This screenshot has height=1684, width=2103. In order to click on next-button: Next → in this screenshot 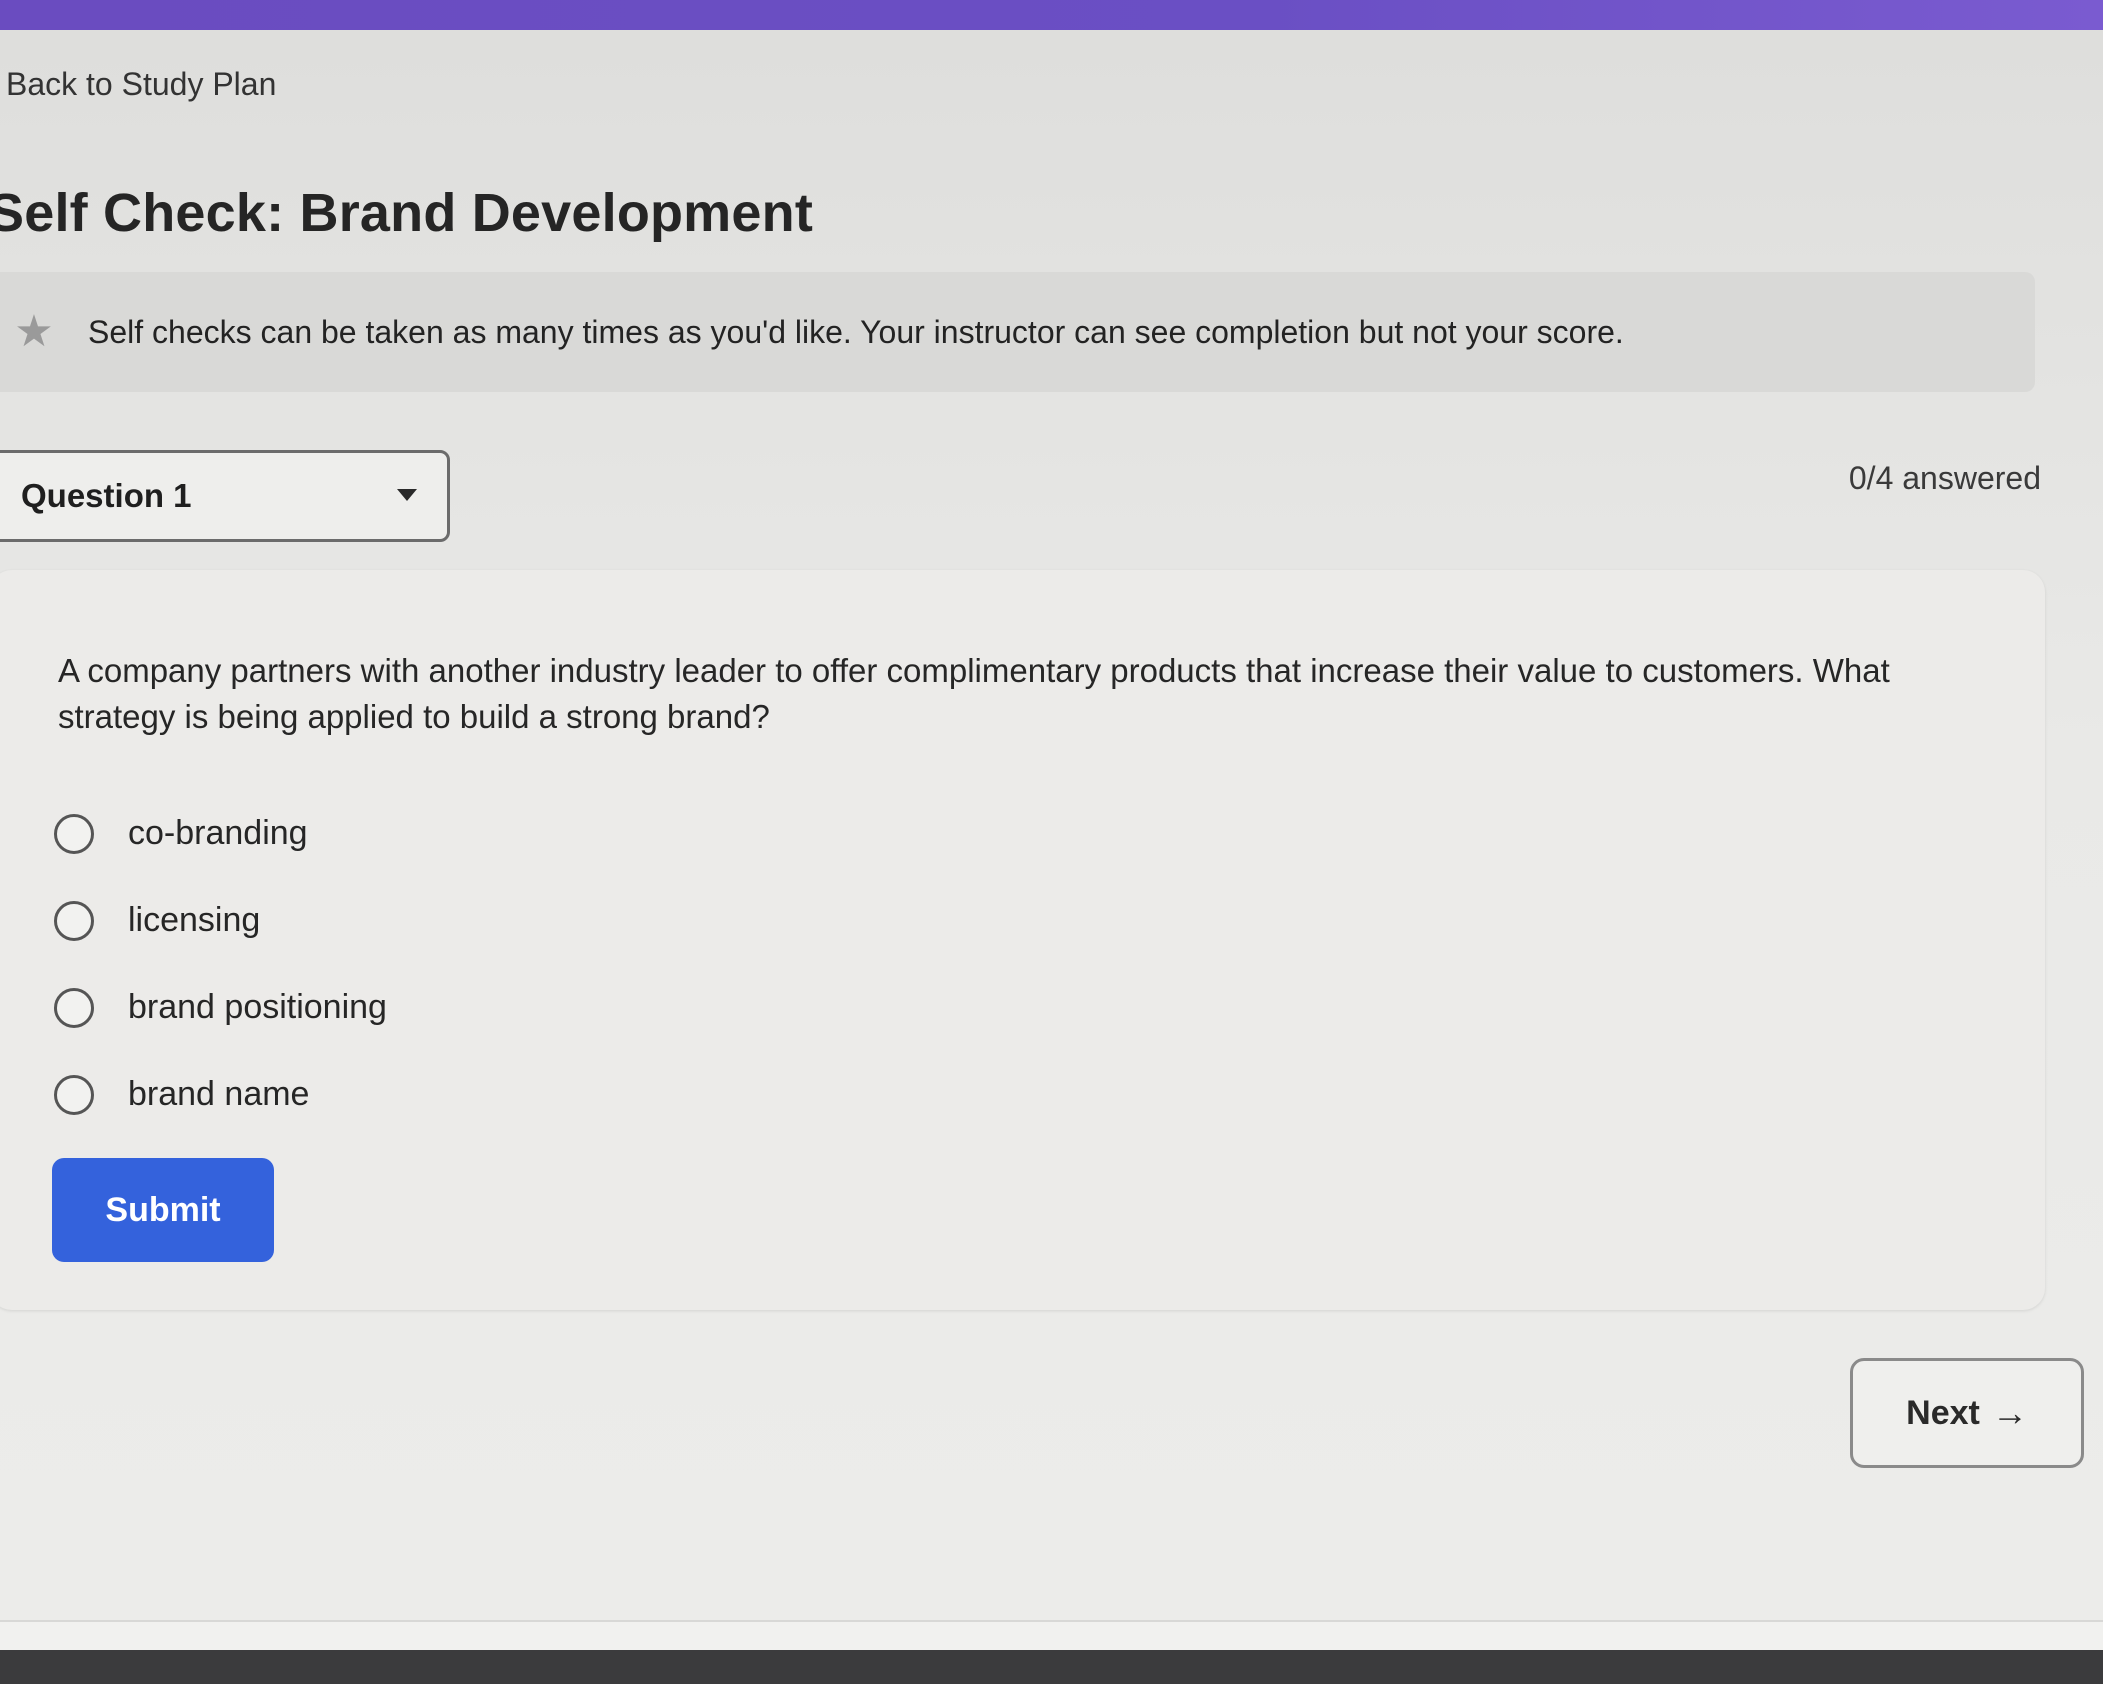, I will do `click(1967, 1413)`.